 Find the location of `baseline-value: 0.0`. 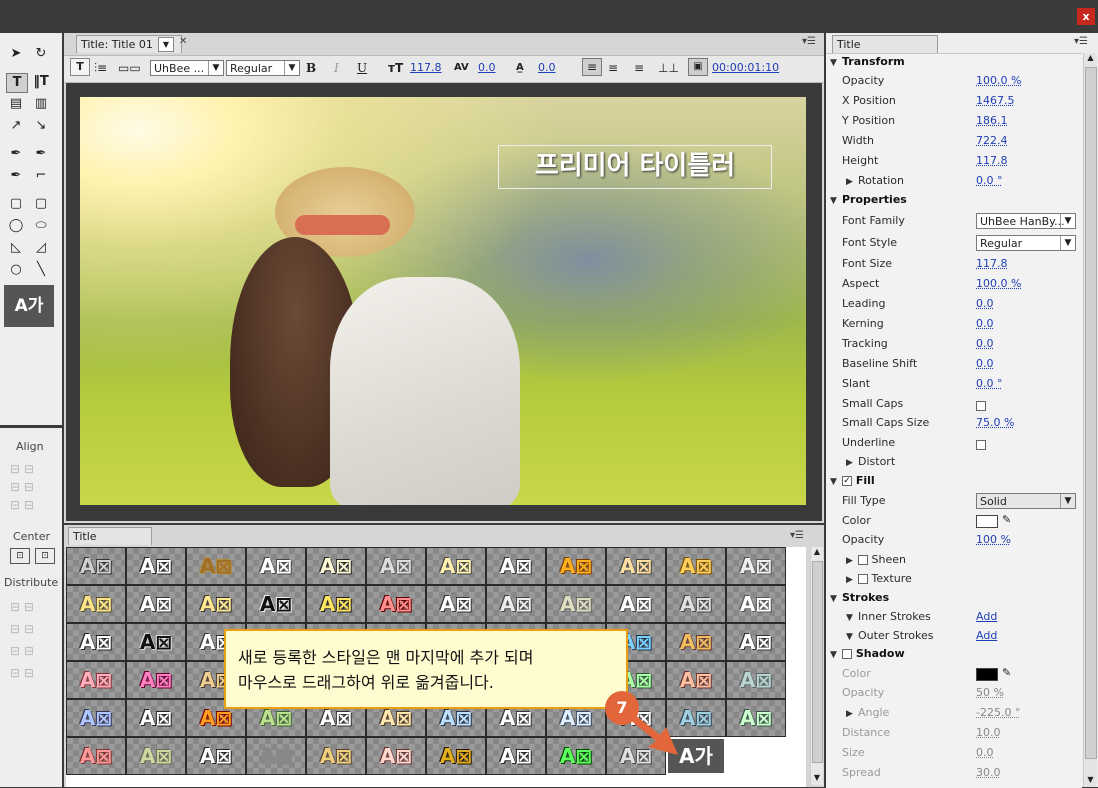

baseline-value: 0.0 is located at coordinates (985, 363).